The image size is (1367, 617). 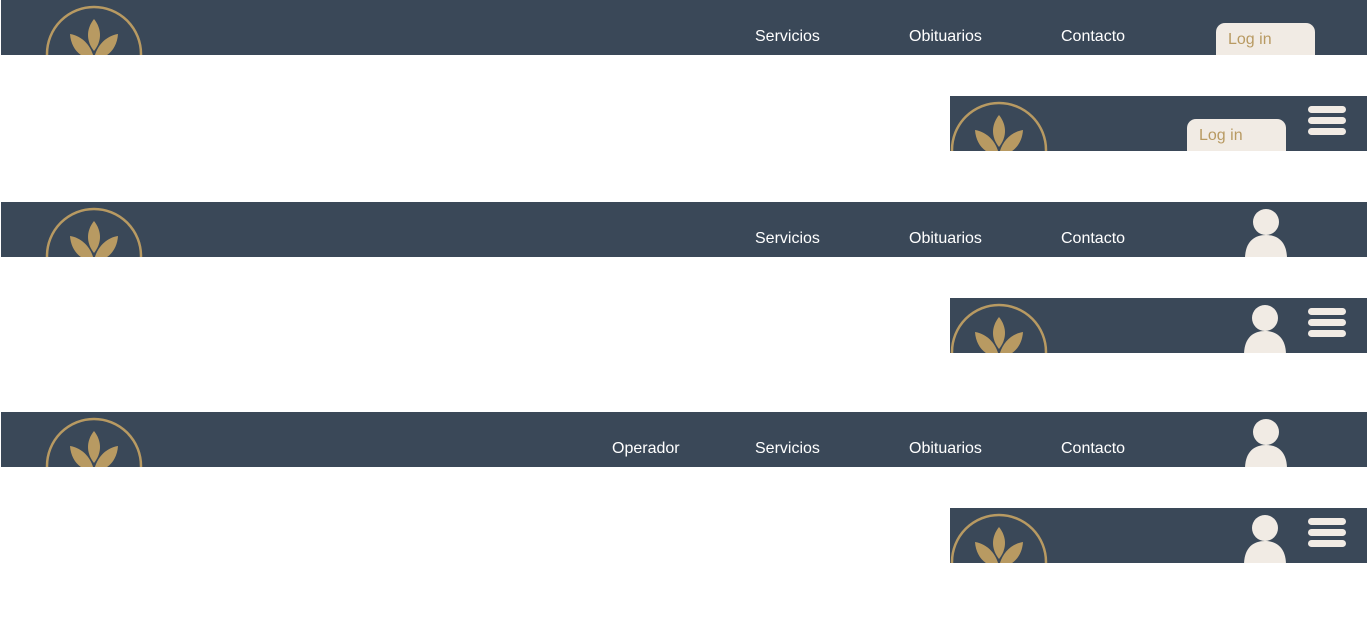 I want to click on header-mobile-guest: Log in, so click(x=1158, y=123).